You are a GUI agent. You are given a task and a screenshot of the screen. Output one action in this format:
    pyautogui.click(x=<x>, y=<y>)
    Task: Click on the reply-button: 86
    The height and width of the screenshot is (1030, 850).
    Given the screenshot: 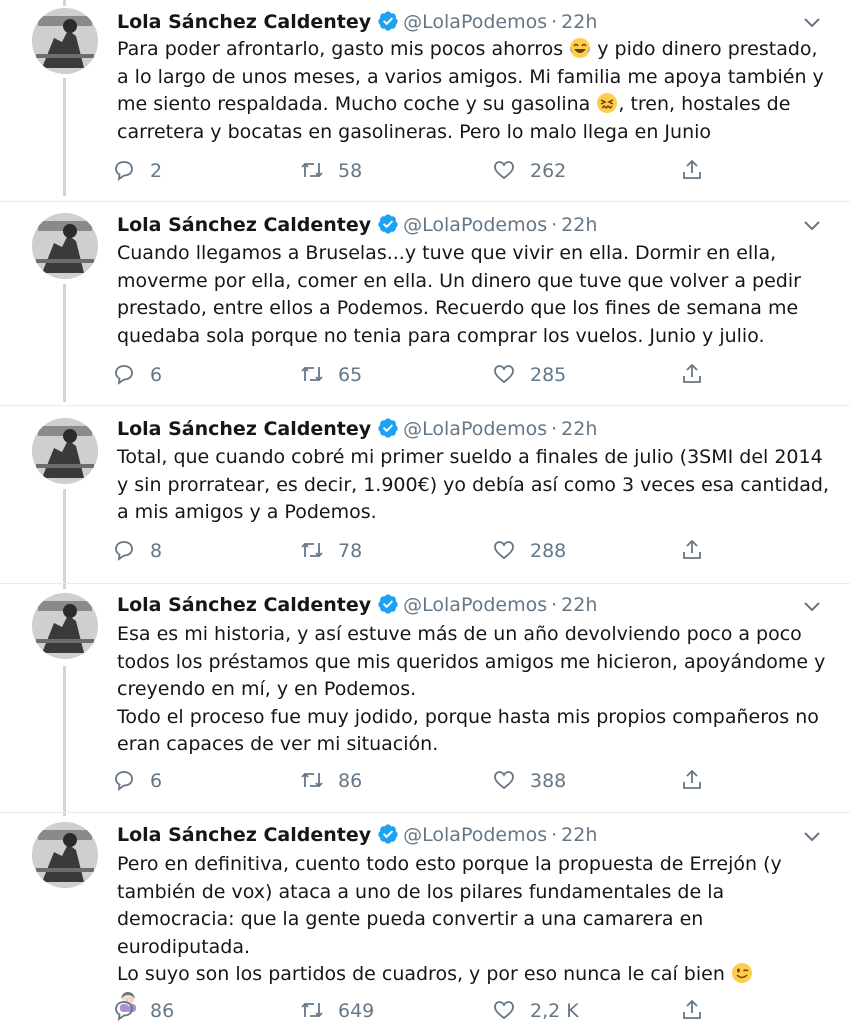 What is the action you would take?
    pyautogui.click(x=143, y=1011)
    